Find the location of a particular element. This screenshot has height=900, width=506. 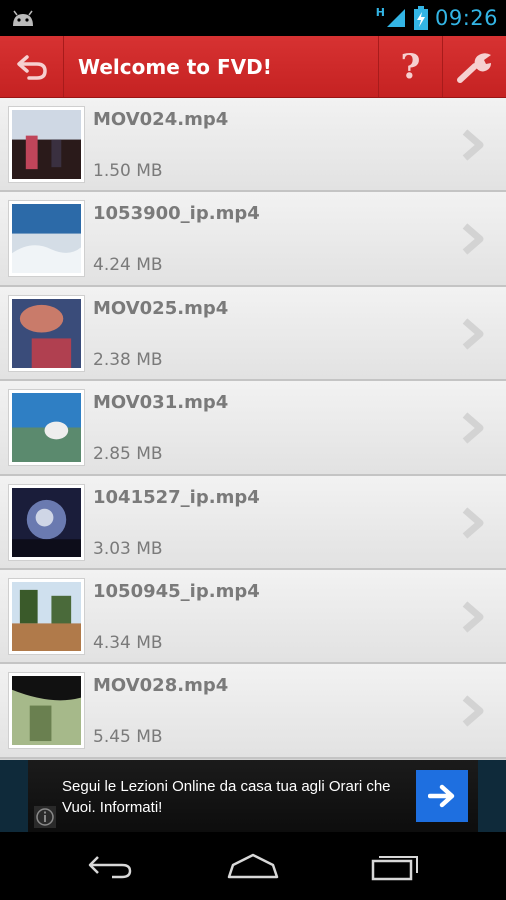

list-item: MOV028.mp4 5.45 MB is located at coordinates (253, 711).